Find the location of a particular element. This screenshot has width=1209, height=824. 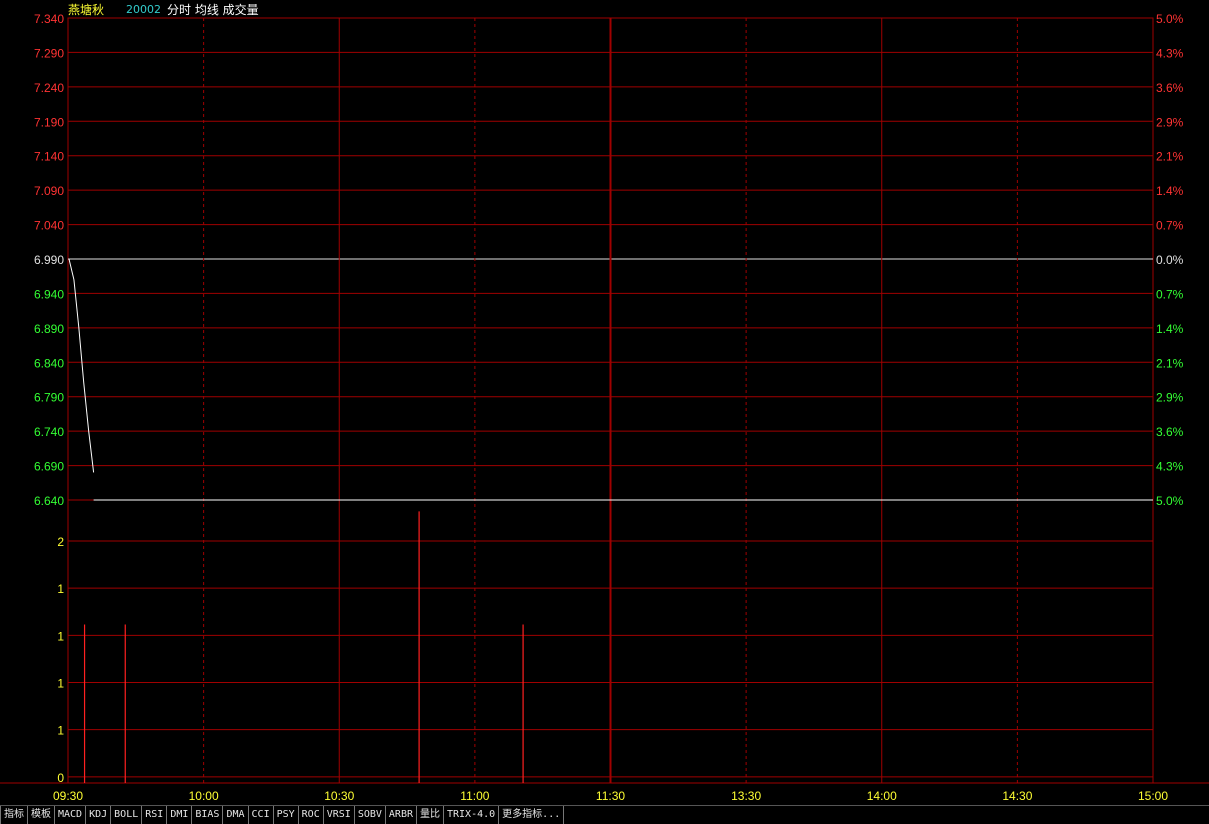

price-tick-label: 6.640 is located at coordinates (49, 501).